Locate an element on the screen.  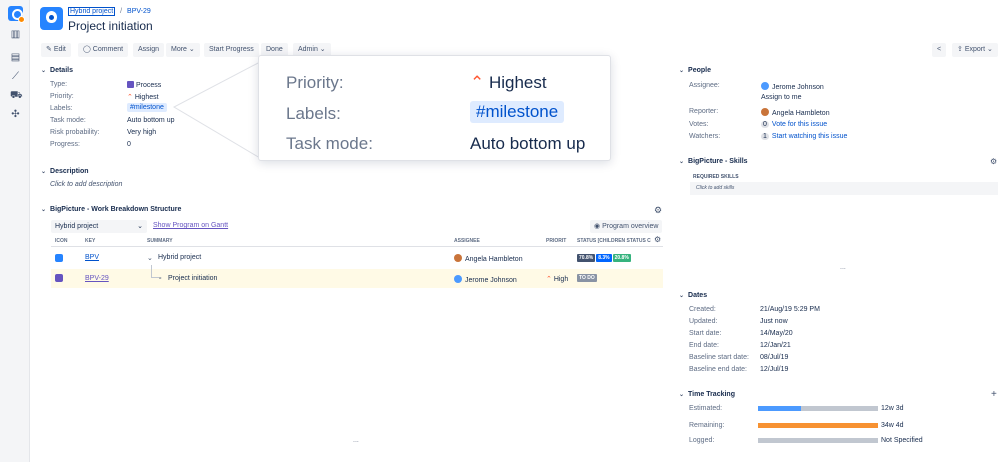
pencil-icon: ✎ is located at coordinates (50, 49).